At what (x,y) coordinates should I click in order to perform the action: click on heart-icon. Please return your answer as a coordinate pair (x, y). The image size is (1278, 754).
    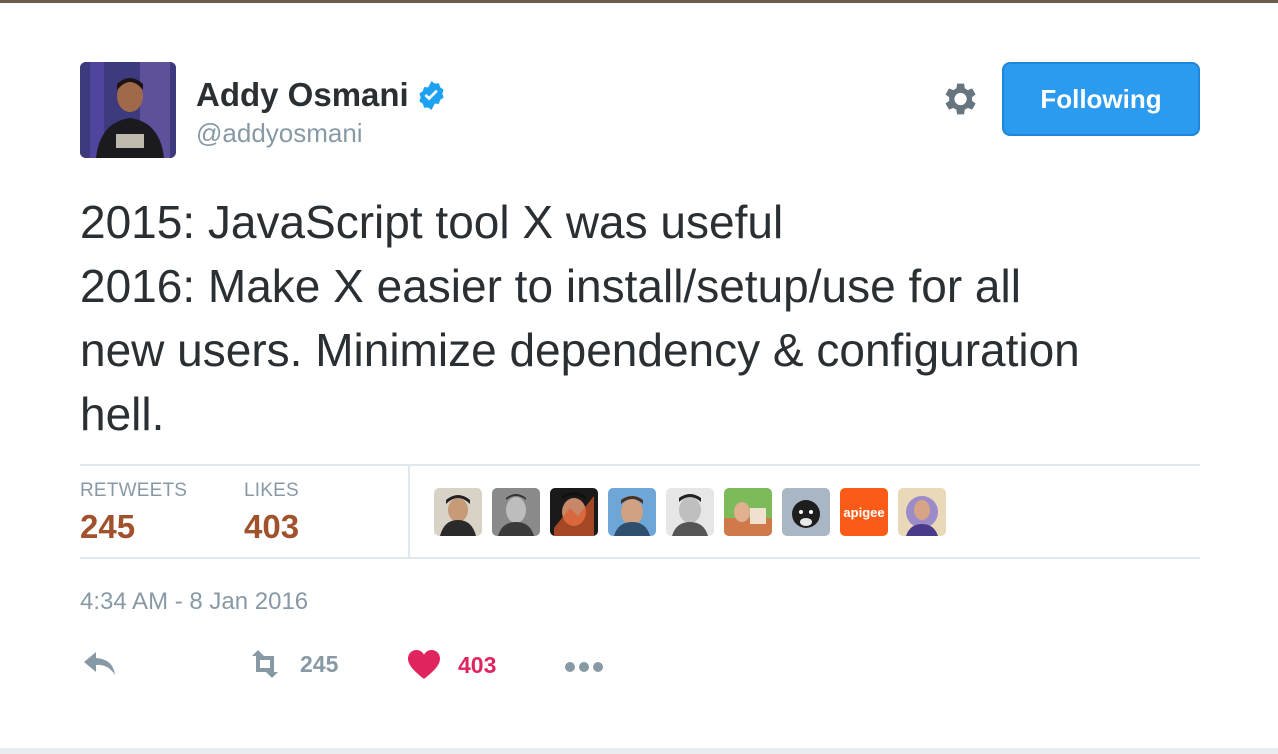
    Looking at the image, I should click on (424, 664).